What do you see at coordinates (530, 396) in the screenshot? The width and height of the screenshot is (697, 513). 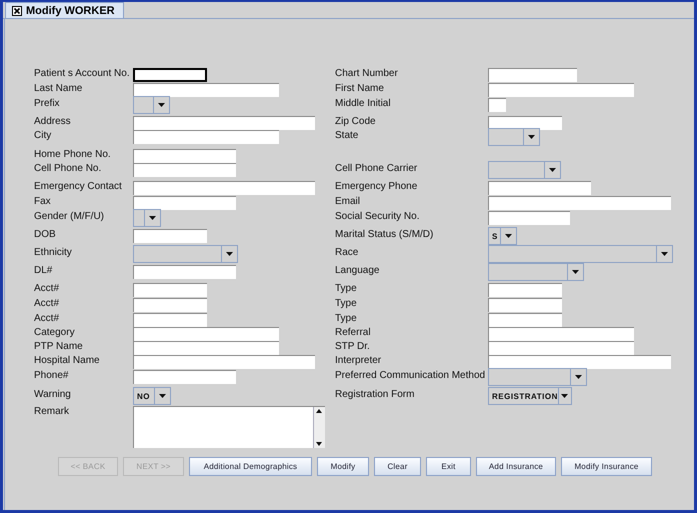 I see `dropdown: REGISTRATION` at bounding box center [530, 396].